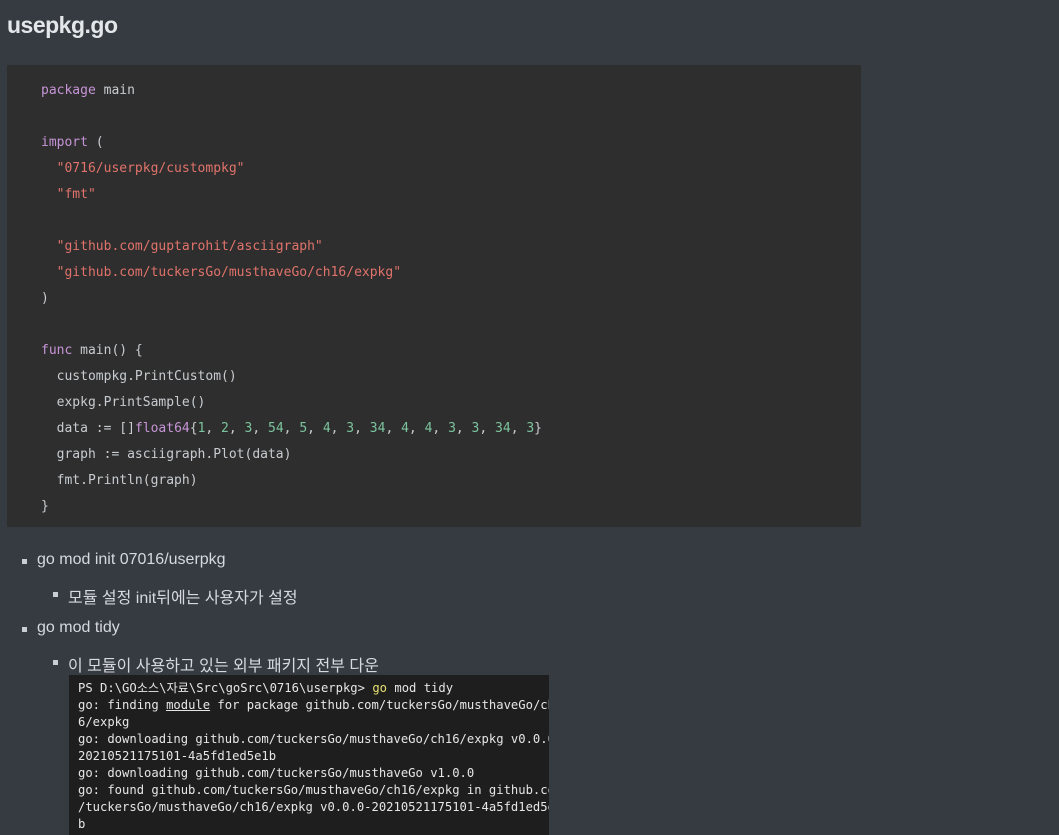  I want to click on code-line: fmt.Println(graph), so click(451, 481).